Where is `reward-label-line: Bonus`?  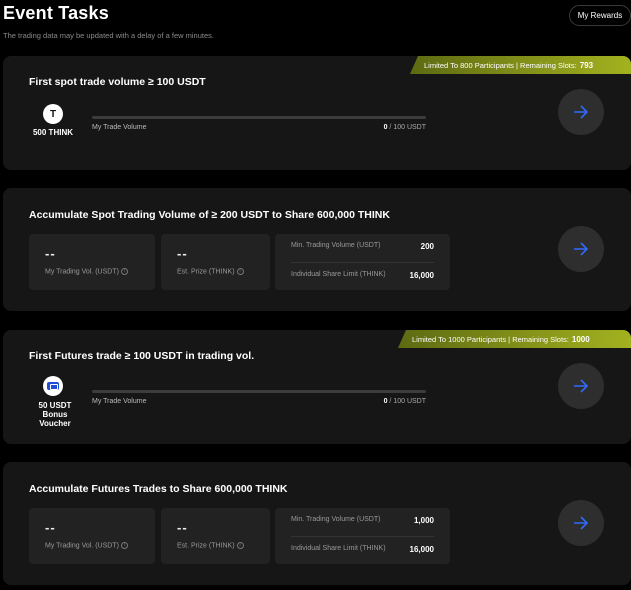
reward-label-line: Bonus is located at coordinates (55, 414).